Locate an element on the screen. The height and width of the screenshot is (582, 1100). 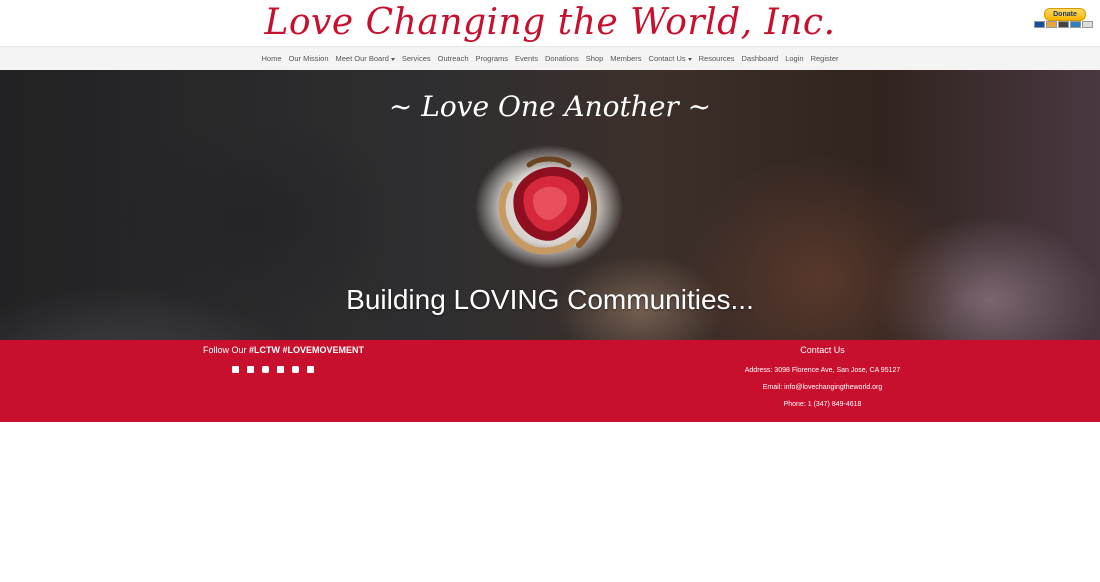
payment-cards is located at coordinates (1064, 25).